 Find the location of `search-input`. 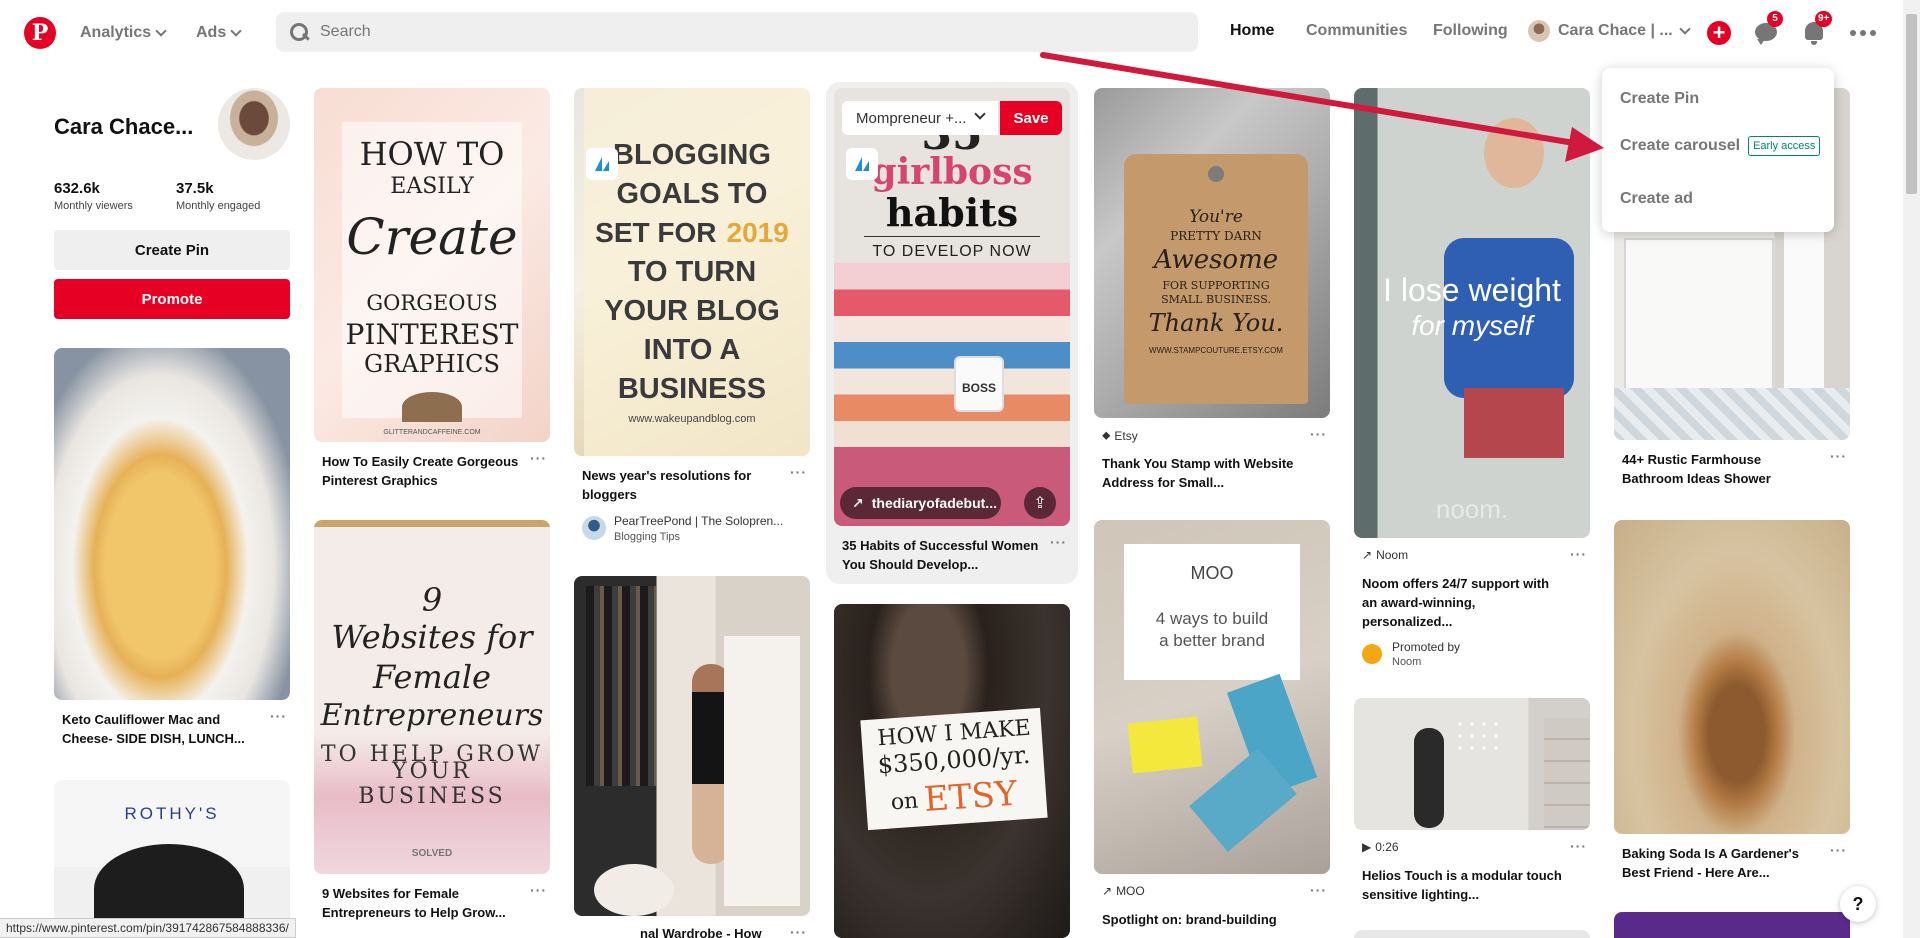

search-input is located at coordinates (750, 32).